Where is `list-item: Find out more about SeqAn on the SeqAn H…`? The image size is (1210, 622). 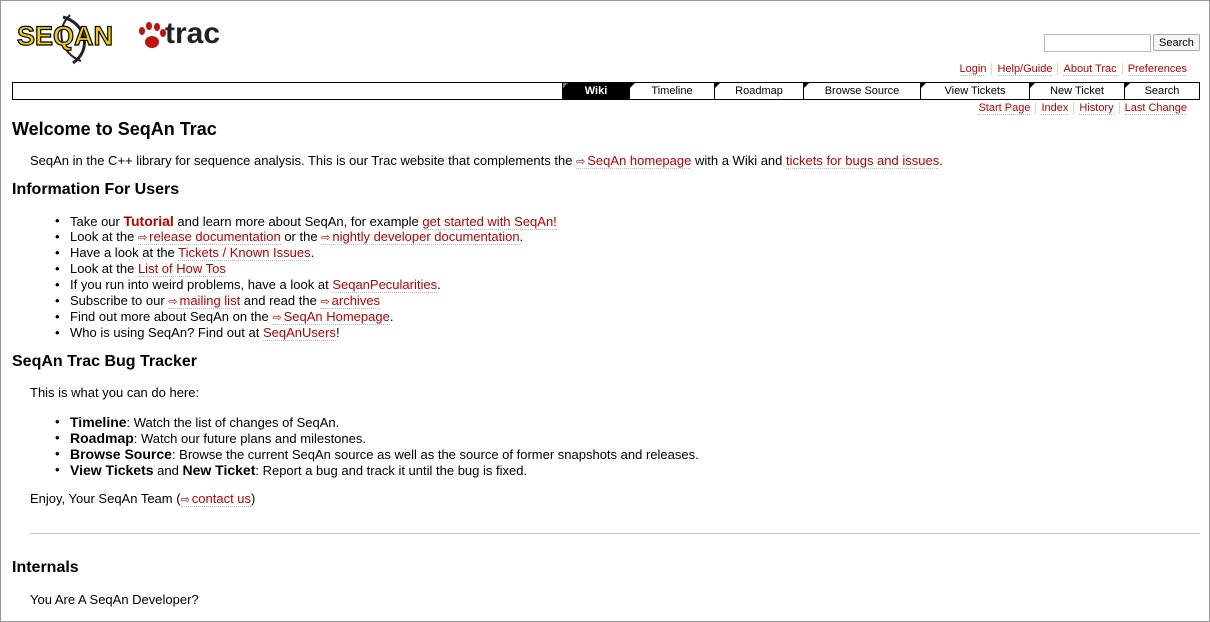 list-item: Find out more about SeqAn on the SeqAn H… is located at coordinates (304, 317).